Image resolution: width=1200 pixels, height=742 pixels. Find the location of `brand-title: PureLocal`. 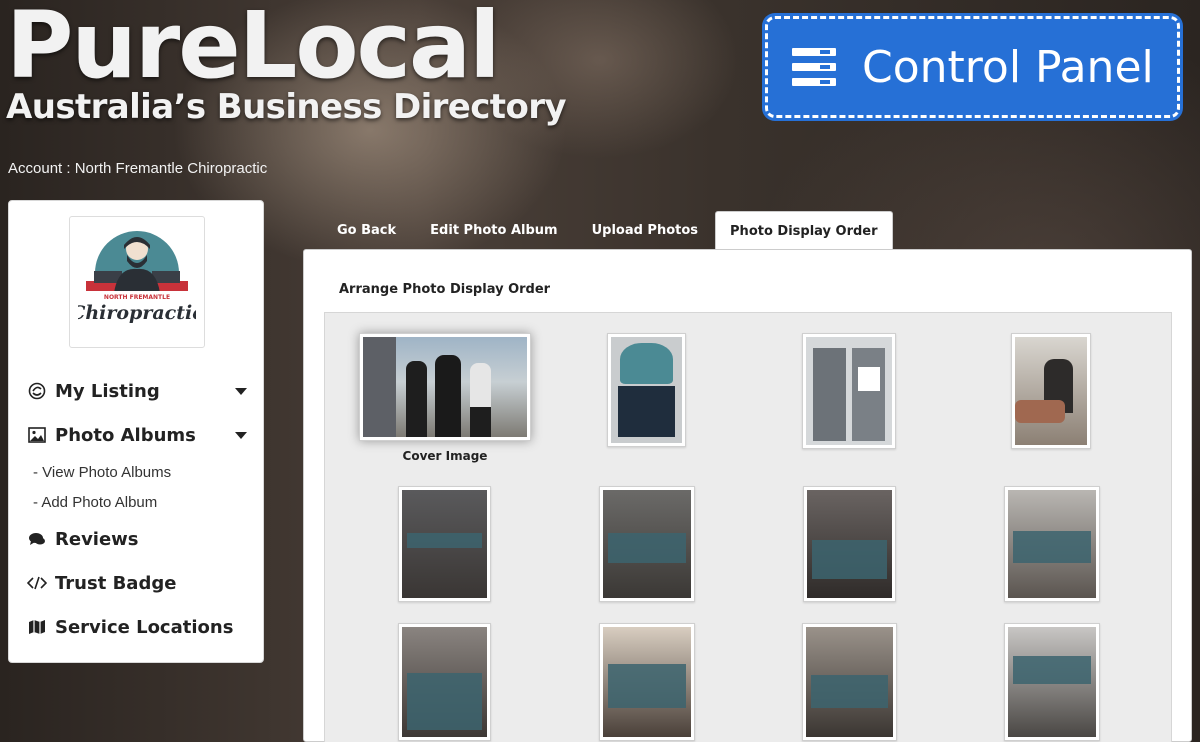

brand-title: PureLocal is located at coordinates (253, 49).